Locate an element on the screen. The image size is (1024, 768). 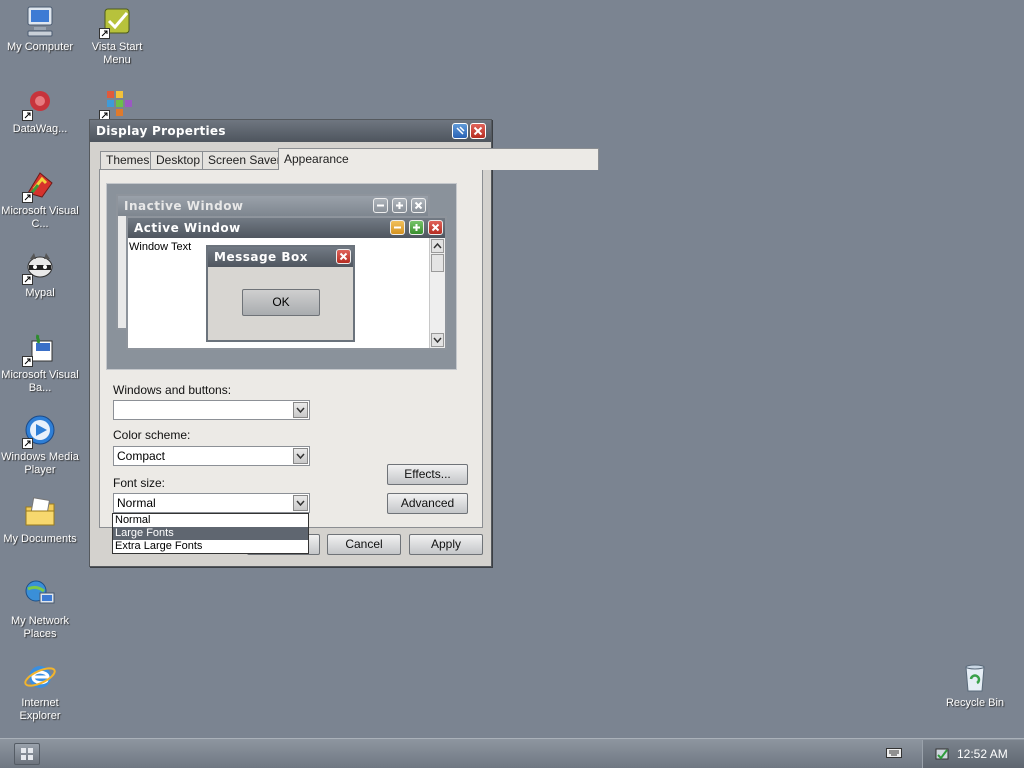
desktop-icon-internet-explorer: Internet Explorer is located at coordinates (40, 691).